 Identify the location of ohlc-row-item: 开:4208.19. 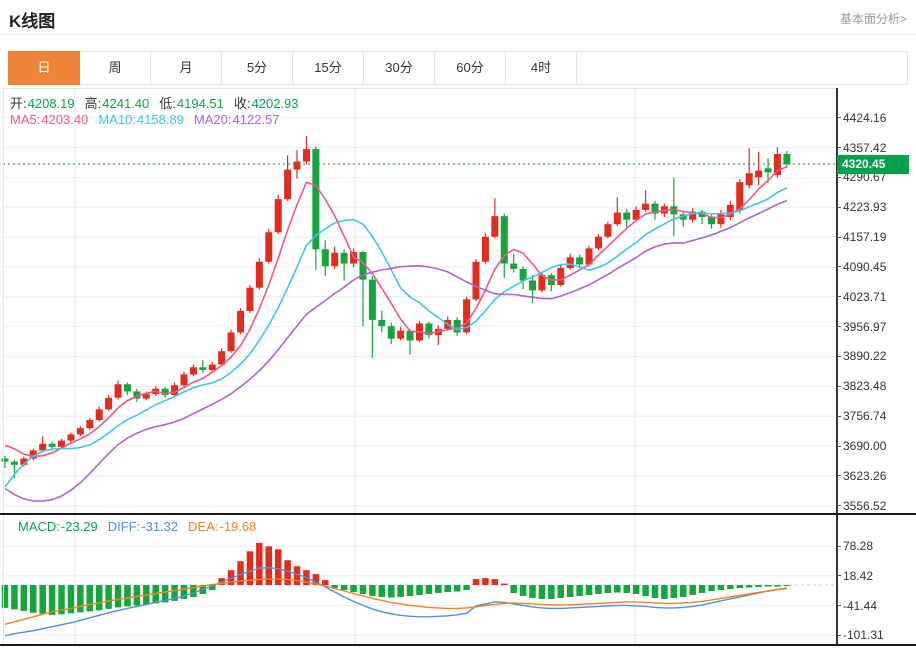
(42, 103).